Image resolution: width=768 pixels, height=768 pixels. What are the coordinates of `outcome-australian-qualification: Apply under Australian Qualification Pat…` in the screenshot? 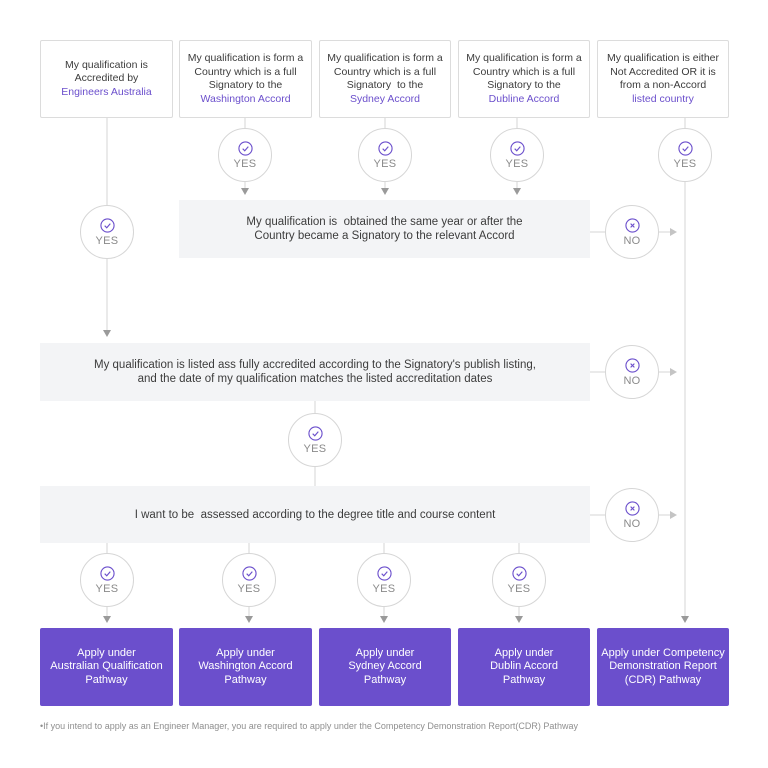 It's located at (106, 667).